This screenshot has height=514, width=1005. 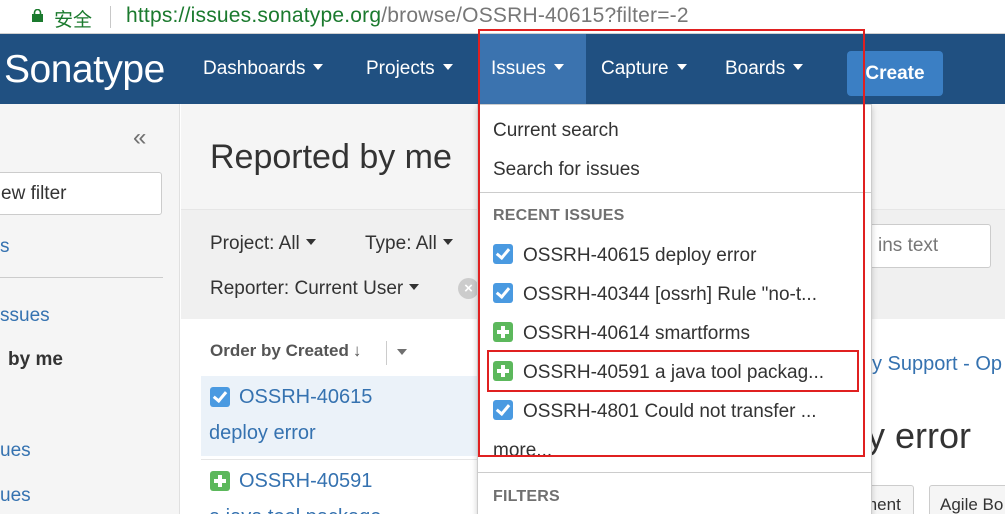 I want to click on url-scheme: https://, so click(x=158, y=15).